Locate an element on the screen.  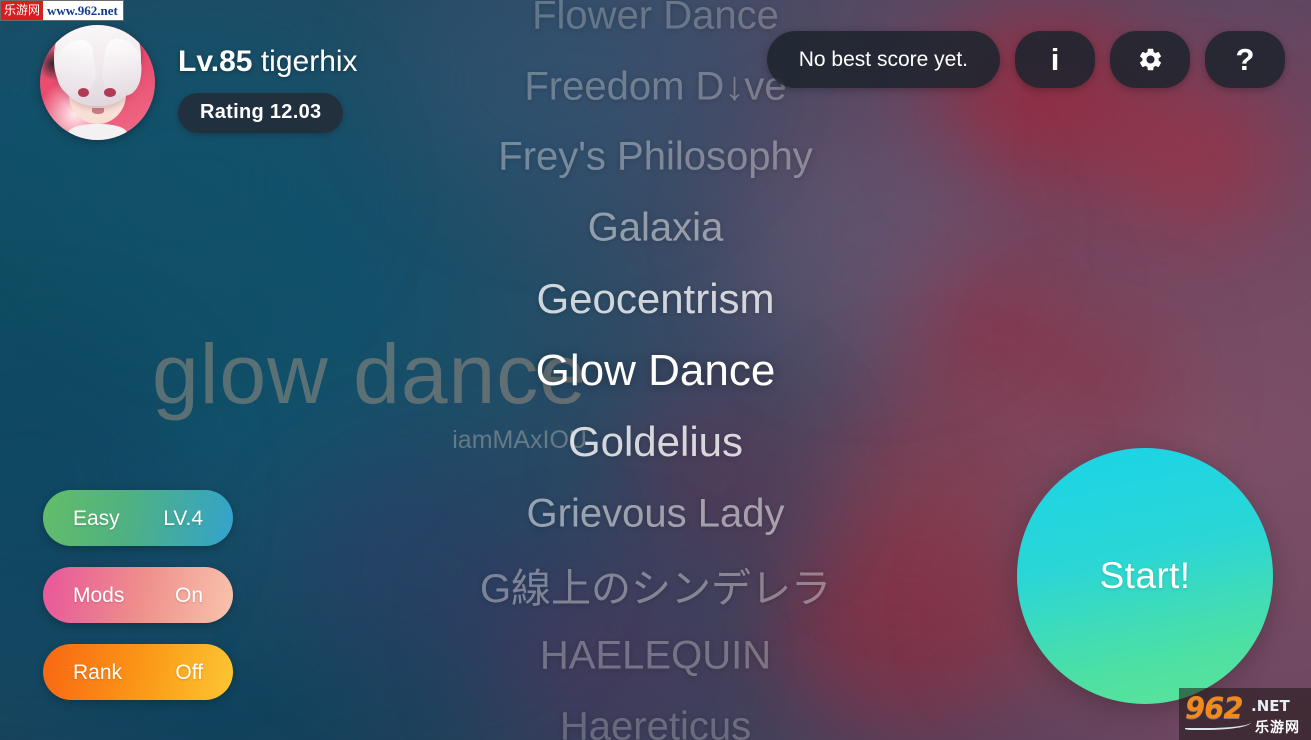
gear-icon is located at coordinates (1150, 59).